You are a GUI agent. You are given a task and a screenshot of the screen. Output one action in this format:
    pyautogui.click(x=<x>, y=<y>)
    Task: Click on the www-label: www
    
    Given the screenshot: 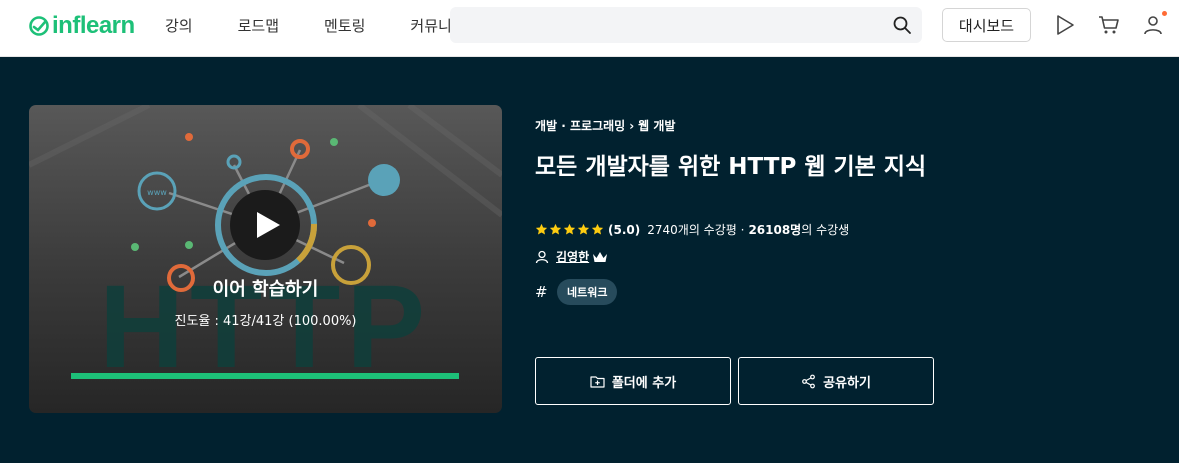 What is the action you would take?
    pyautogui.click(x=157, y=192)
    